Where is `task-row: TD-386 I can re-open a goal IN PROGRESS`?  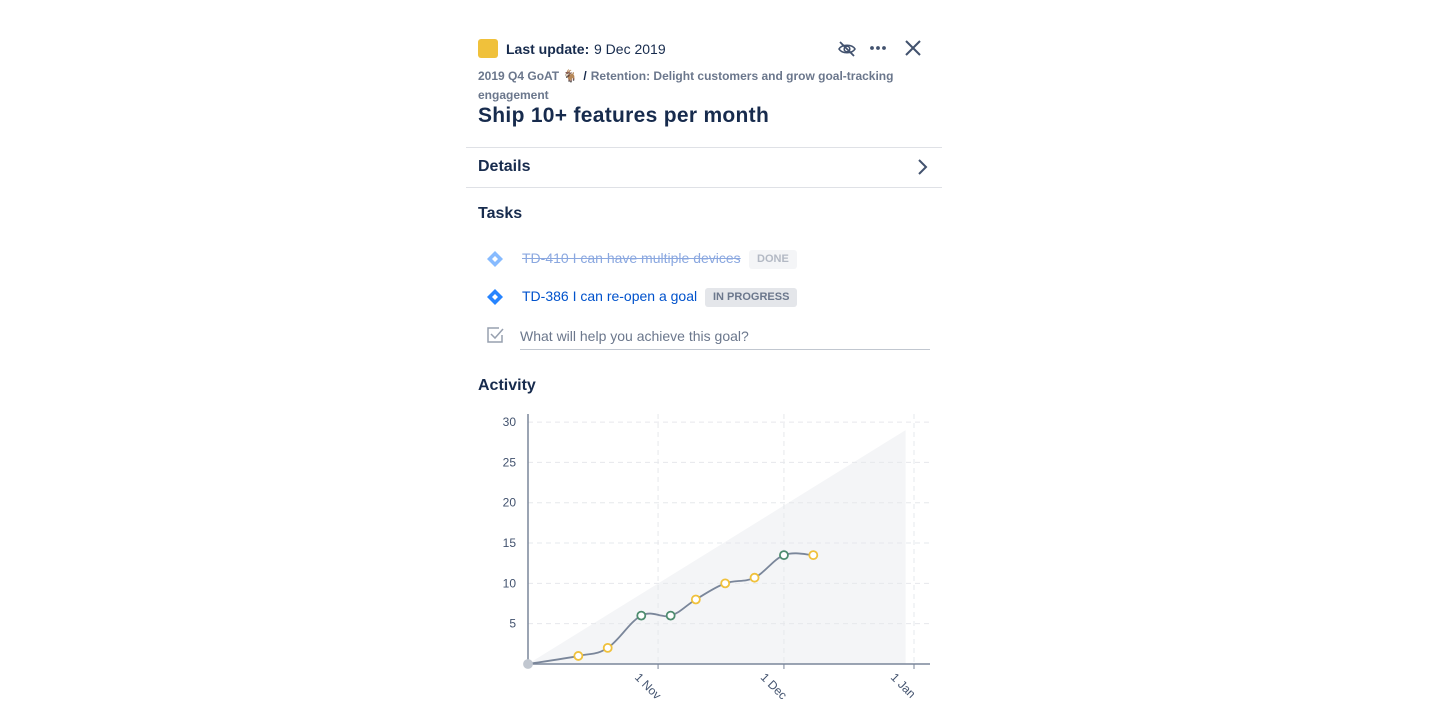
task-row: TD-386 I can re-open a goal IN PROGRESS is located at coordinates (706, 296).